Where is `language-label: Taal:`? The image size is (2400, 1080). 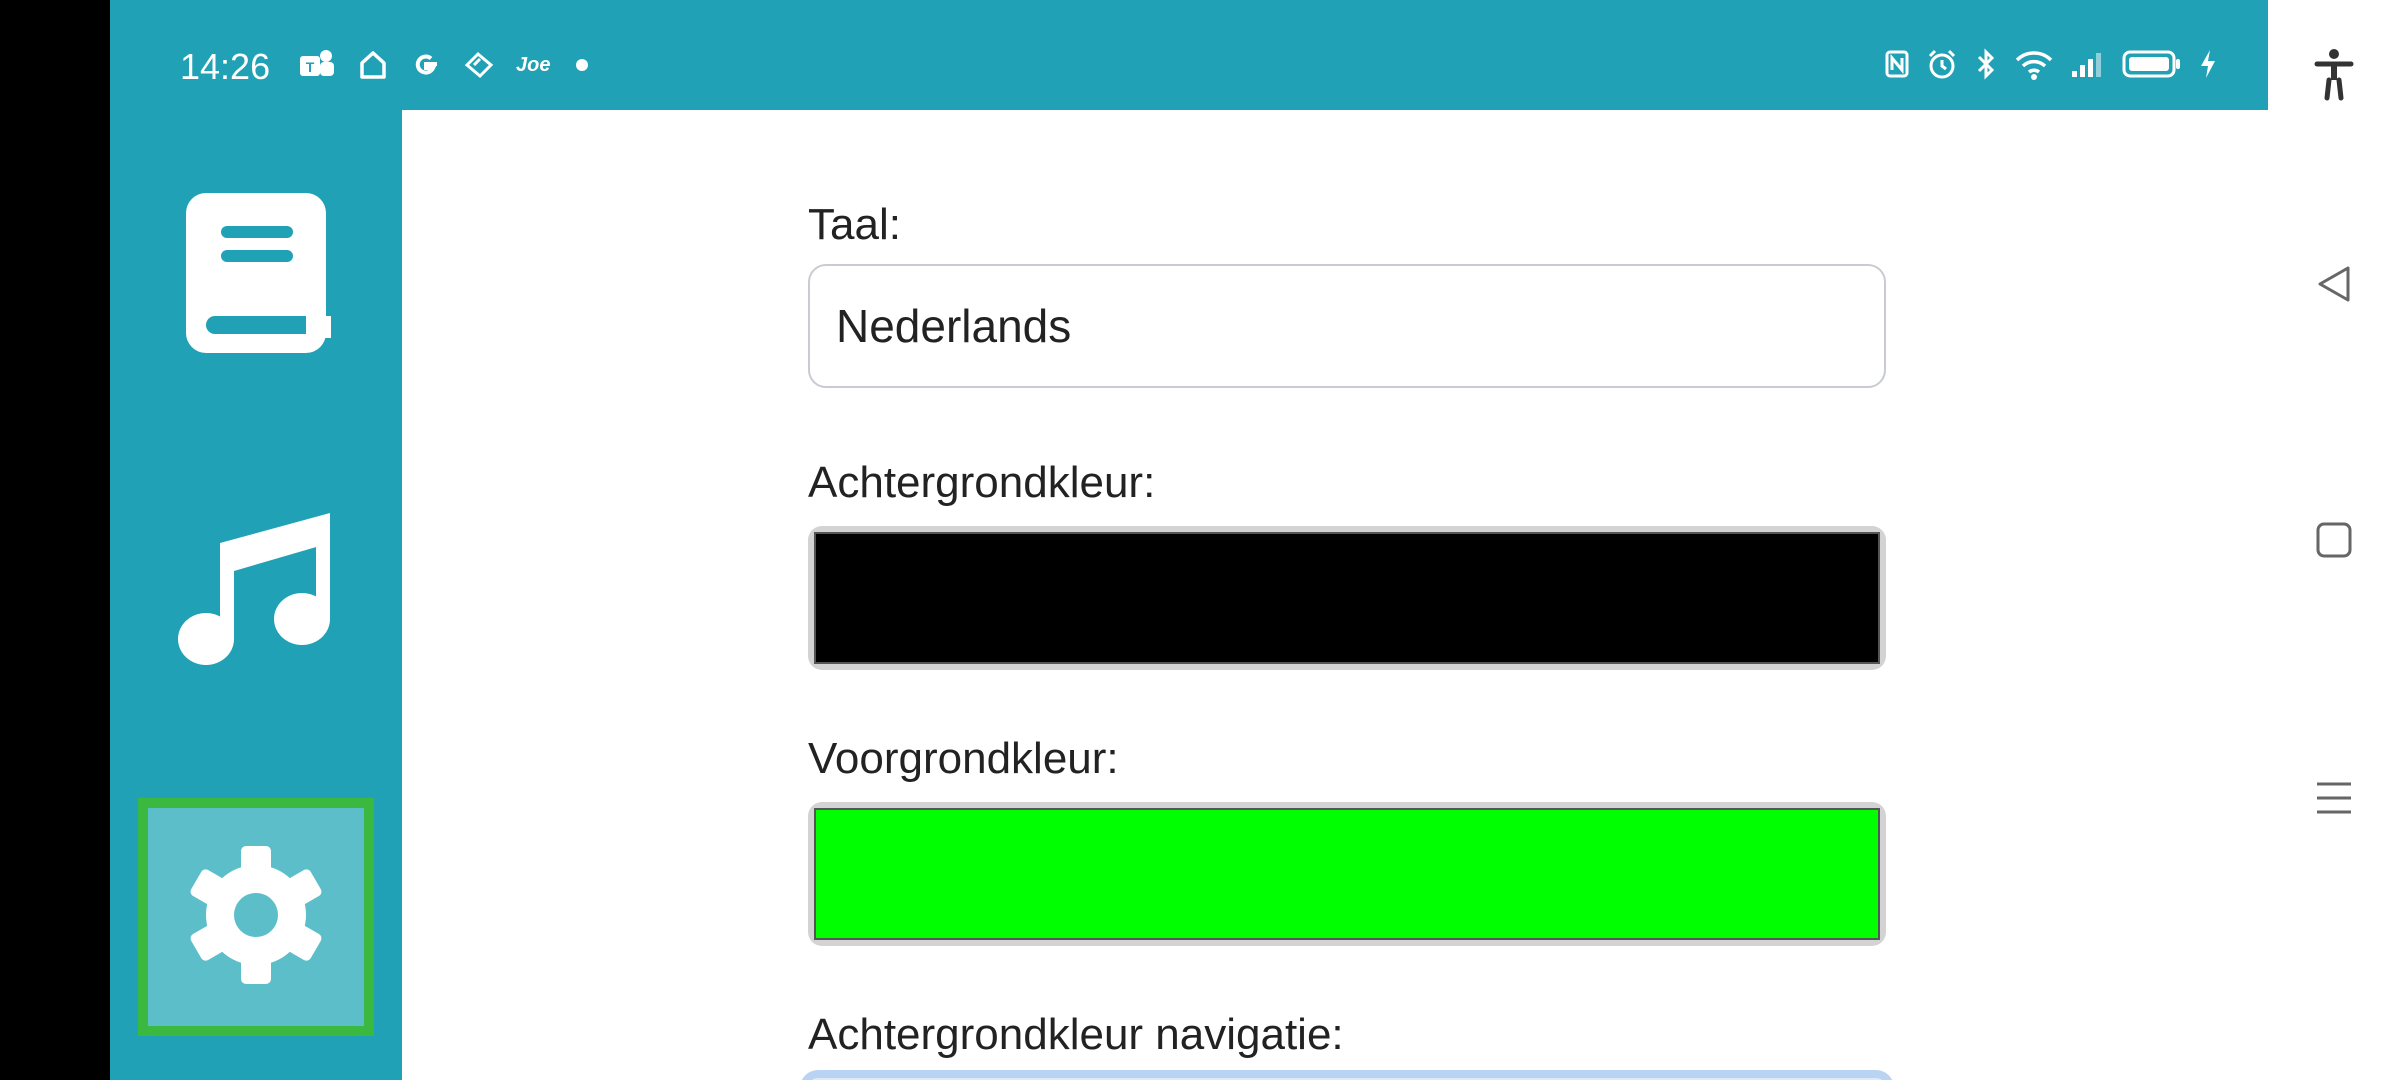 language-label: Taal: is located at coordinates (854, 224).